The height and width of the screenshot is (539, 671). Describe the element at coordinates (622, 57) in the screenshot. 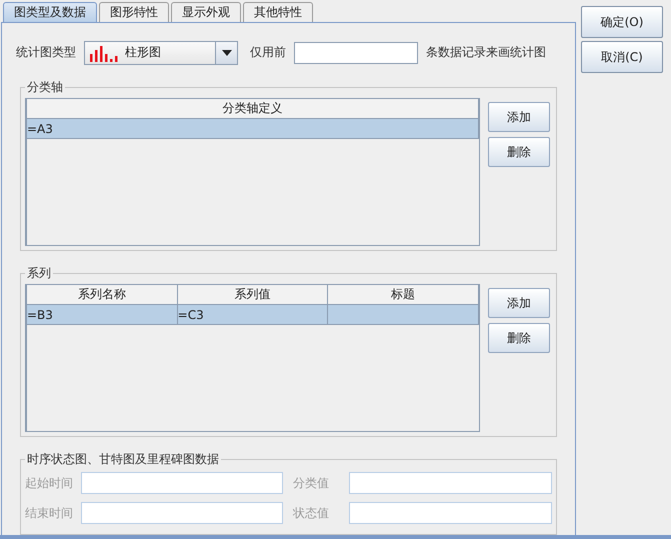

I see `cancel-button: 取消(C)` at that location.